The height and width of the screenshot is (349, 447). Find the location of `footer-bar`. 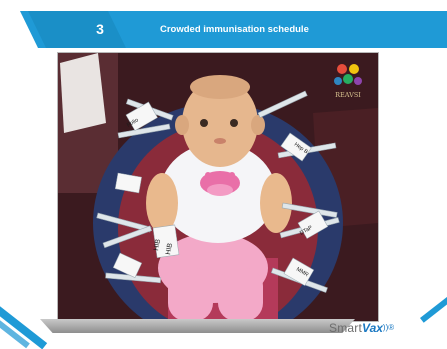

footer-bar is located at coordinates (197, 326).